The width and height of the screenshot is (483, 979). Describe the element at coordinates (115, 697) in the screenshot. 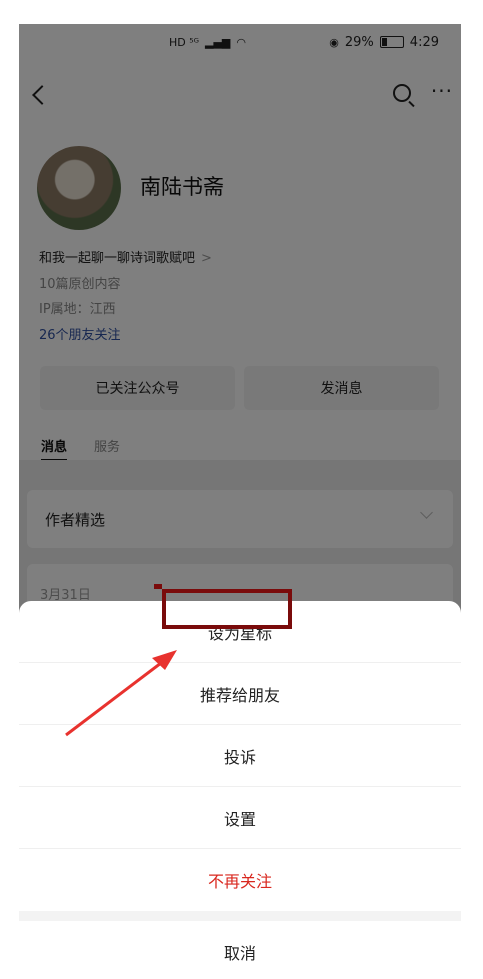

I see `arrow-shaft` at that location.